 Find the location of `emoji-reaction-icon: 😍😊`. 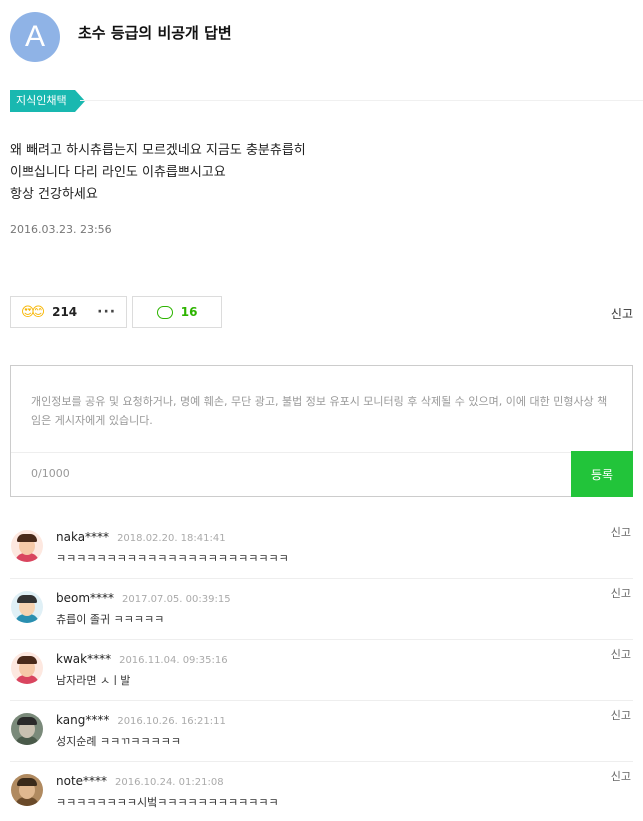

emoji-reaction-icon: 😍😊 is located at coordinates (33, 312).